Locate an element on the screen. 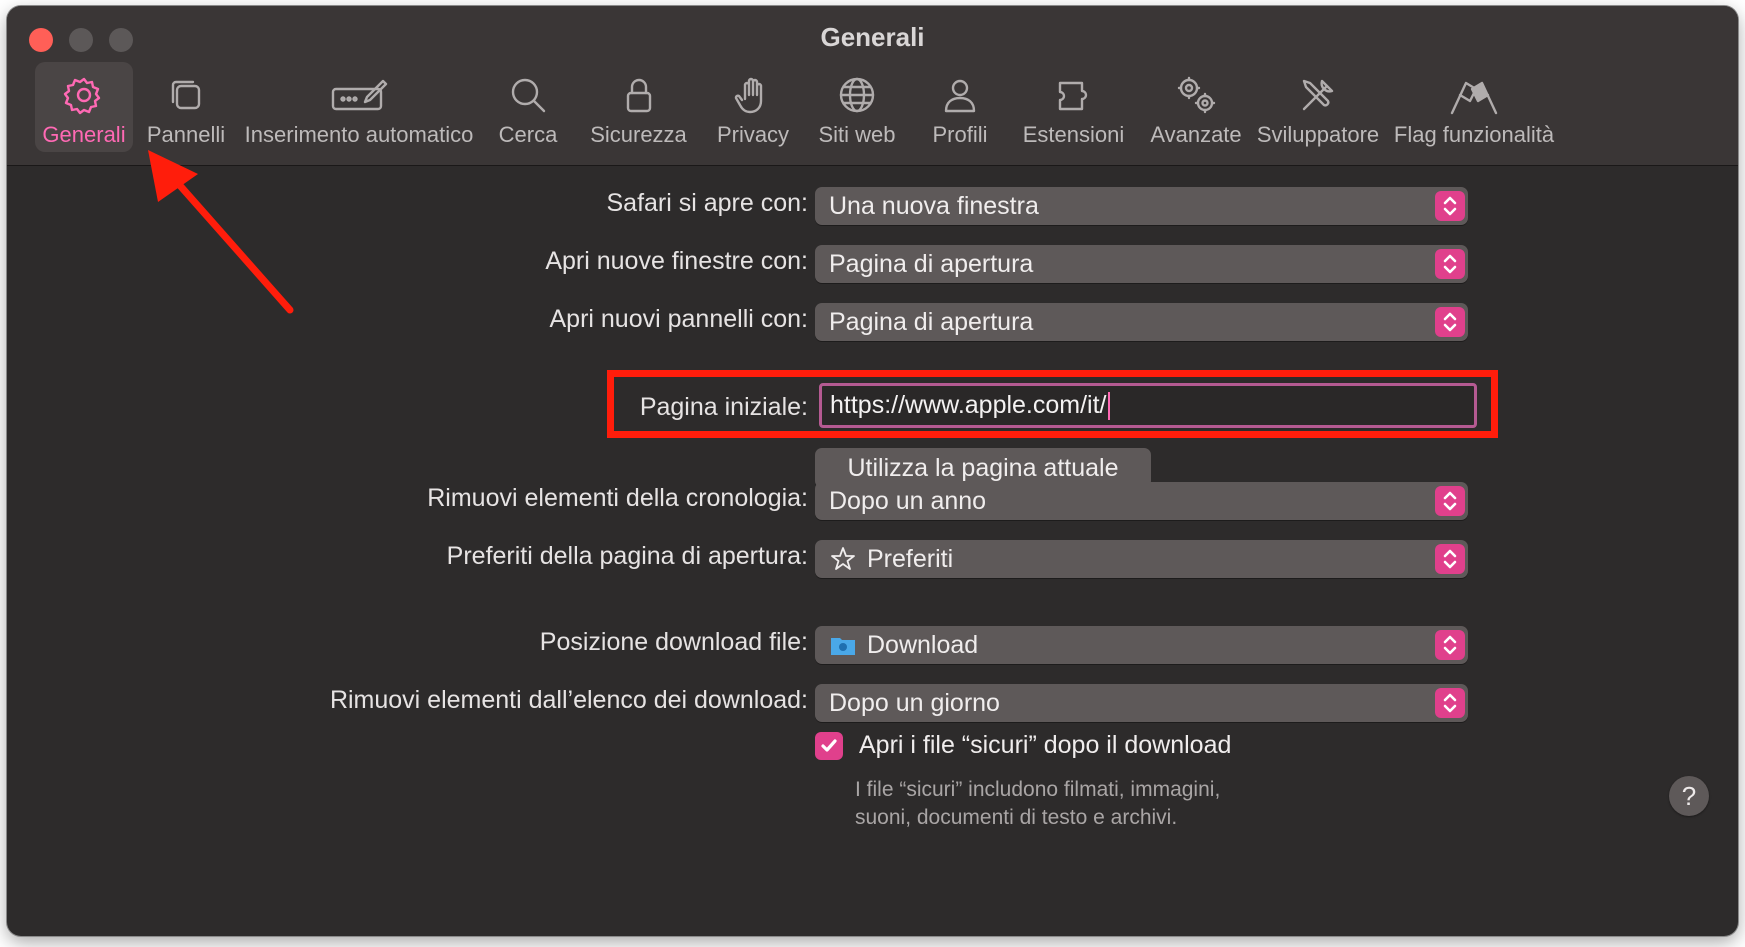  popup-value: Dopo un anno is located at coordinates (908, 500).